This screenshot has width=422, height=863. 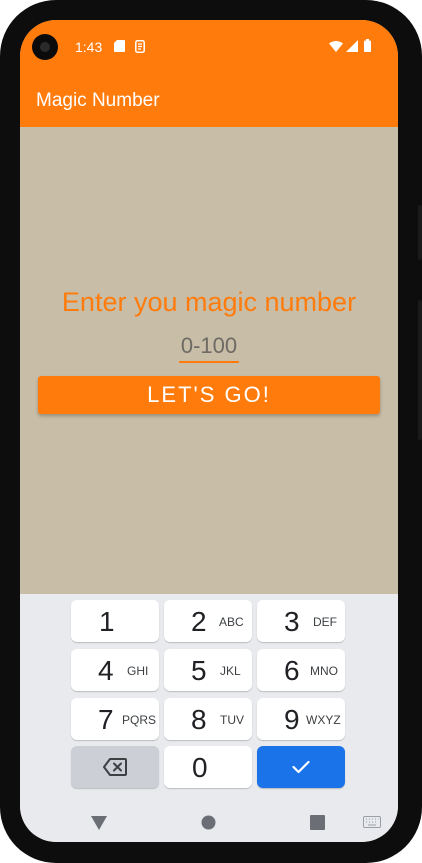 I want to click on key-letters: GHI, so click(x=138, y=671).